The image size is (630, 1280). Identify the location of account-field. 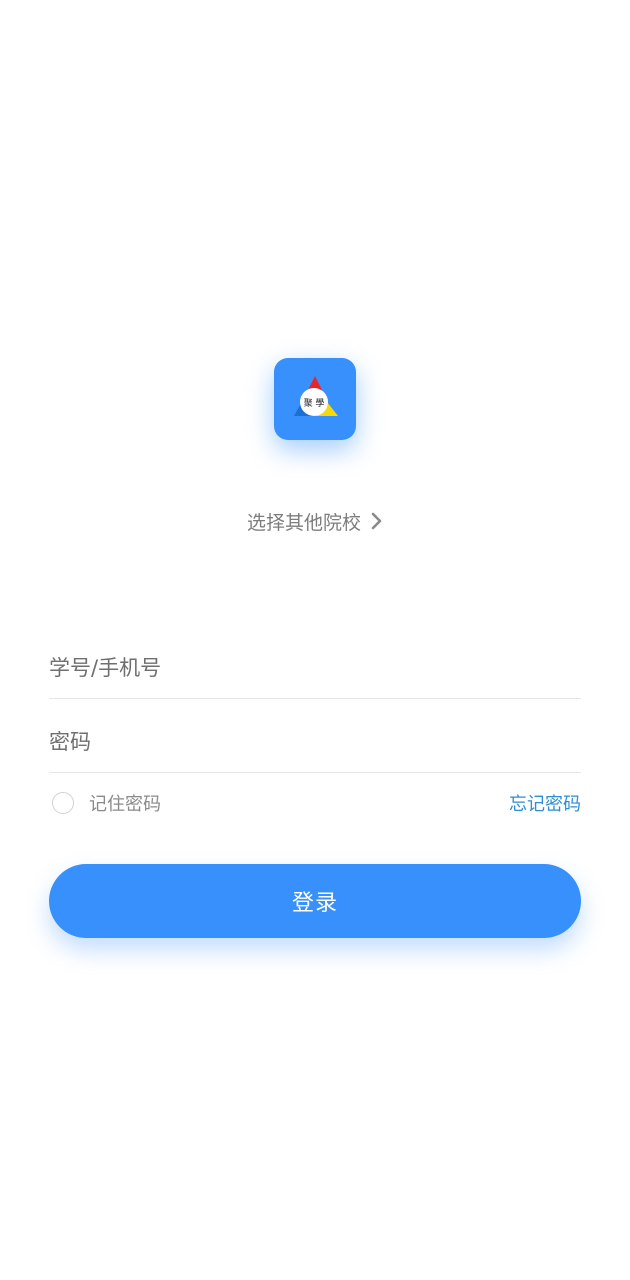
(315, 668).